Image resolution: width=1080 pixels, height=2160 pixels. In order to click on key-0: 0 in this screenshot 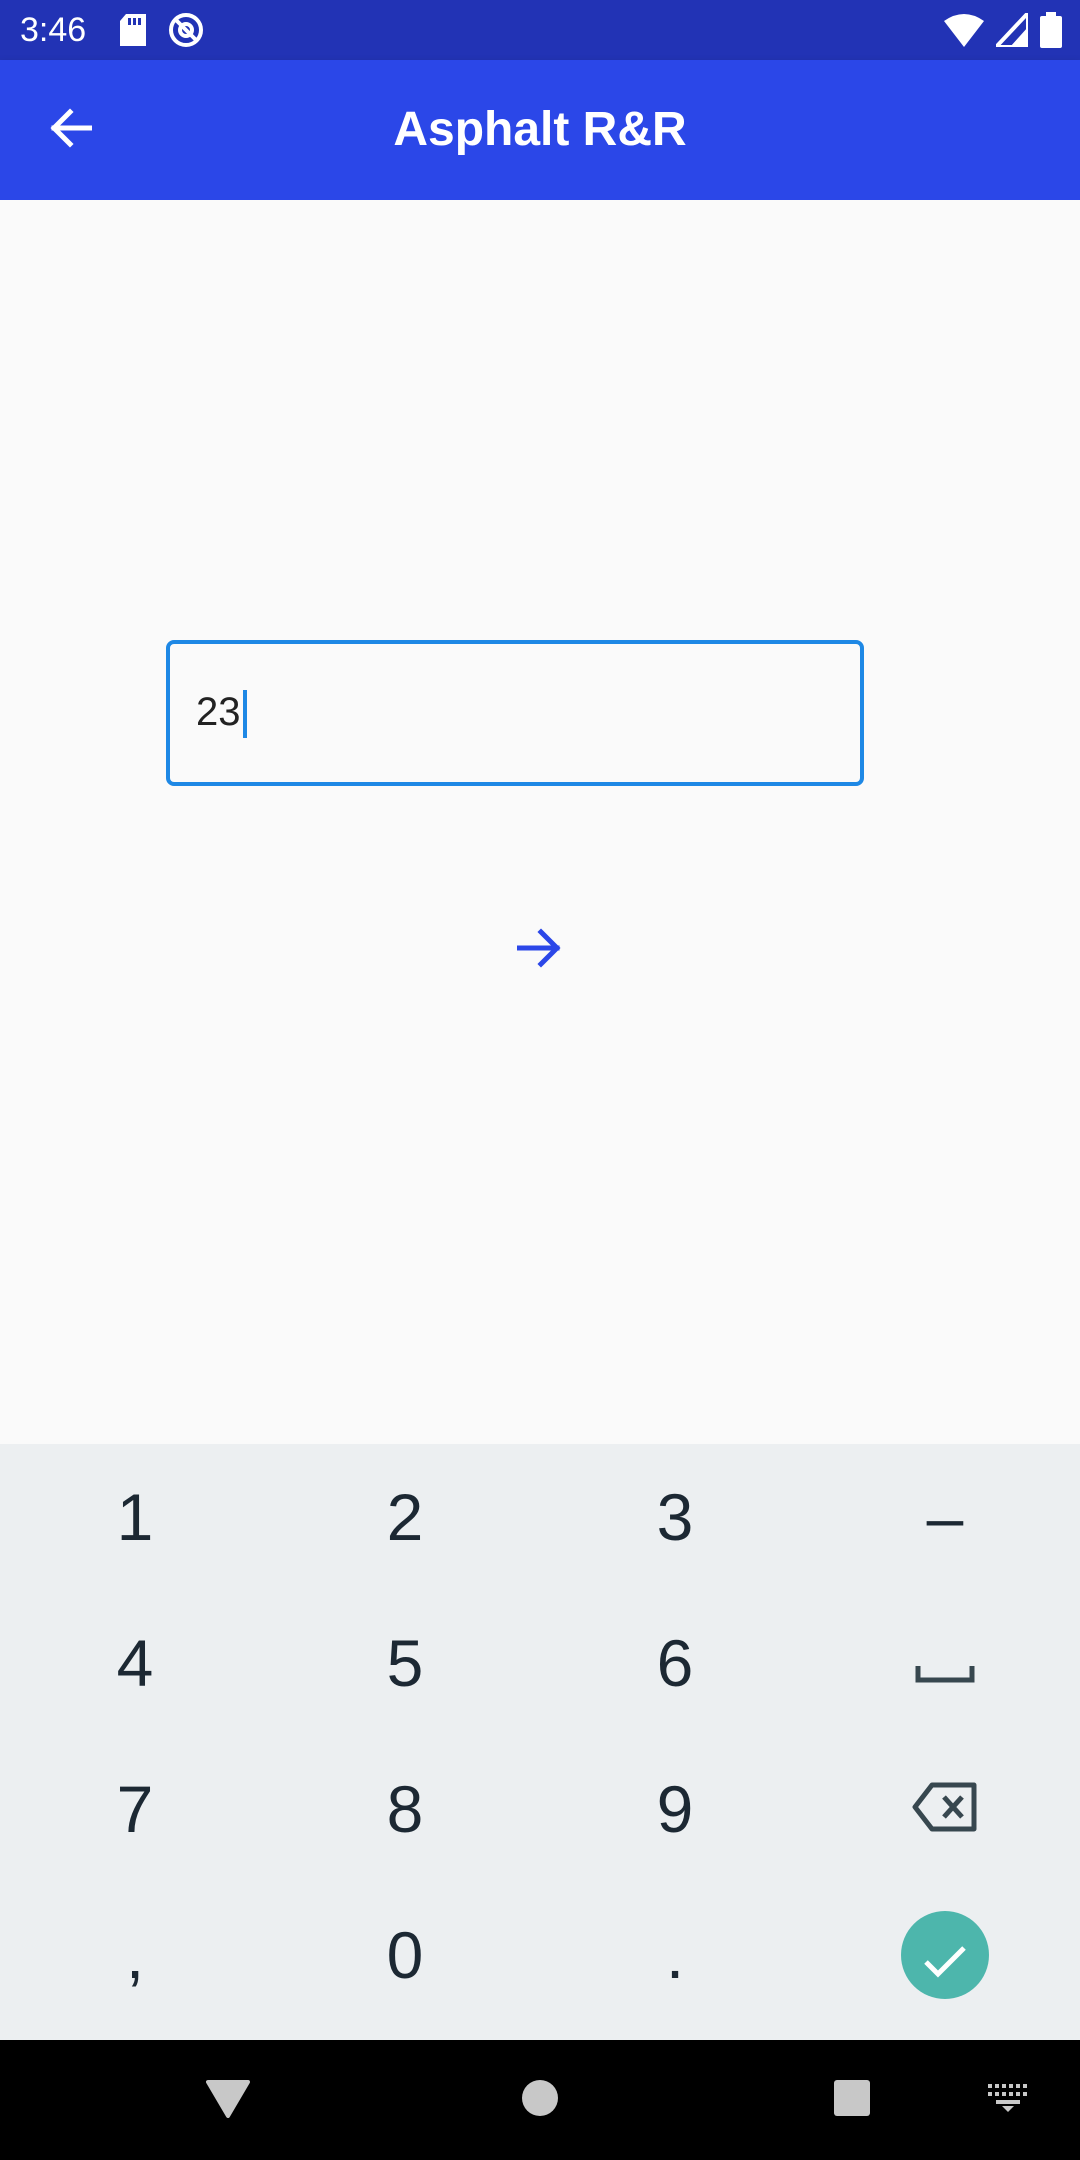, I will do `click(405, 1955)`.